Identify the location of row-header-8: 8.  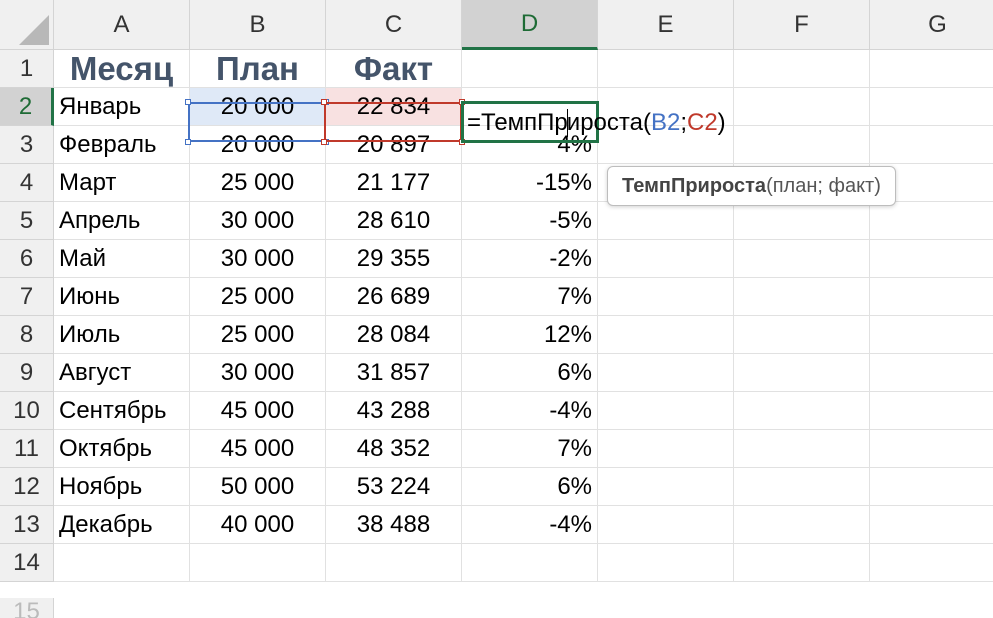
(27, 335).